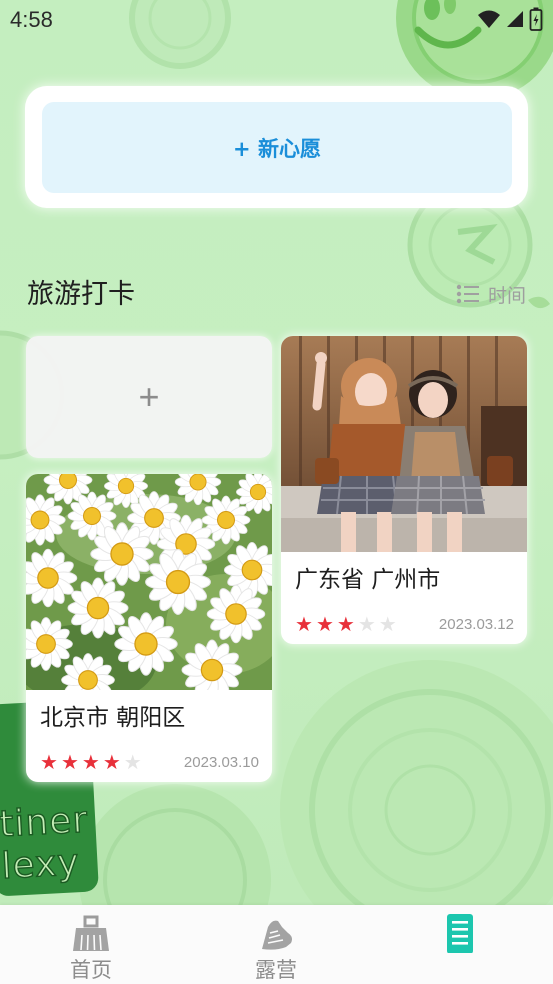 The height and width of the screenshot is (984, 553). Describe the element at coordinates (45, 822) in the screenshot. I see `badge-text-line1: tiner` at that location.